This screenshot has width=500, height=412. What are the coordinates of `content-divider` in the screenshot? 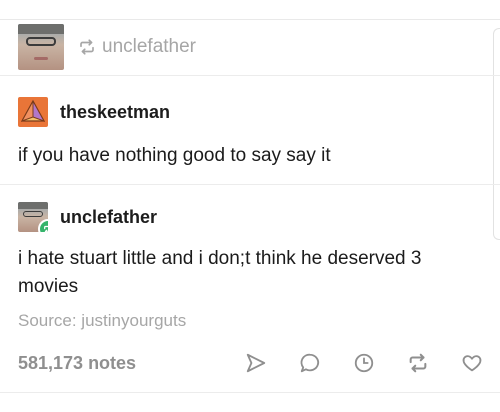 It's located at (250, 184).